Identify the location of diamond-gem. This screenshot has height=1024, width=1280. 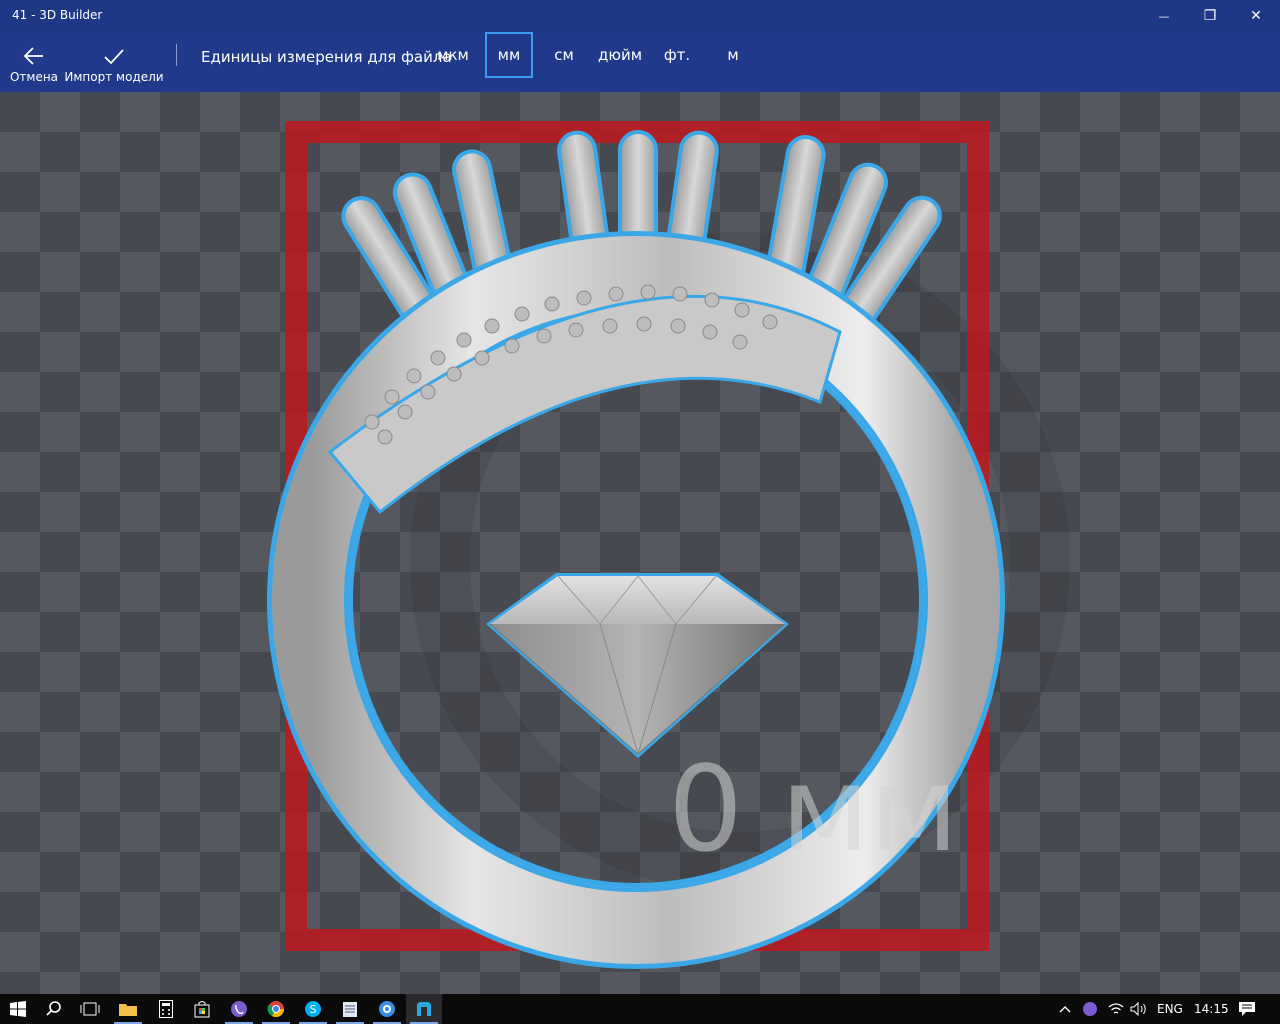
(637, 665).